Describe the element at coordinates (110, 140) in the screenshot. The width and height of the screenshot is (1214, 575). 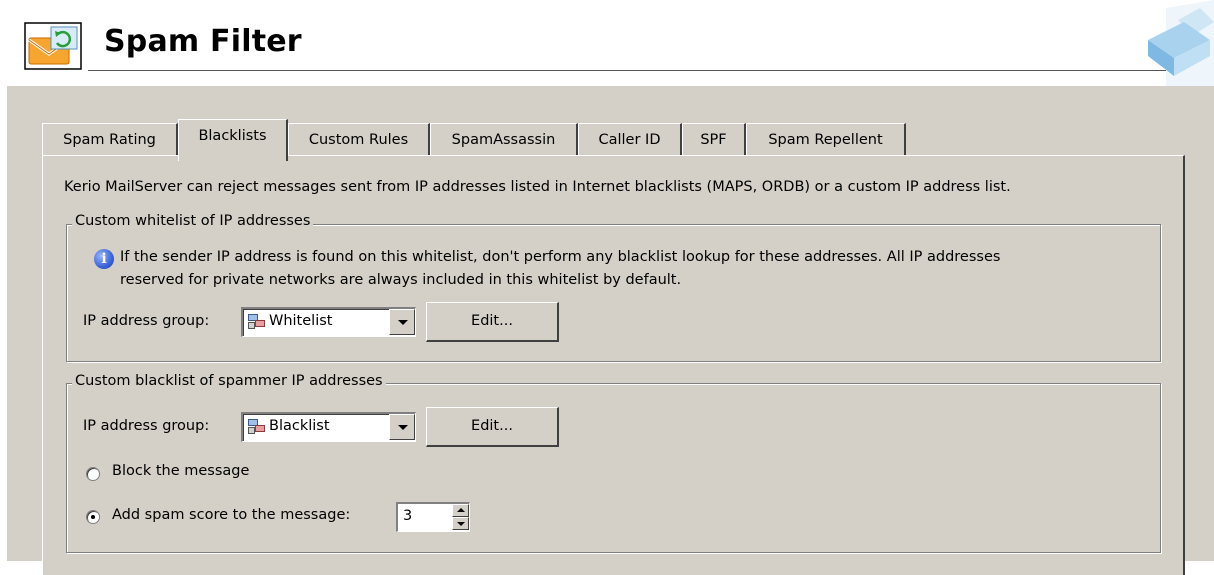
I see `tab-spam-rating: Spam Rating` at that location.